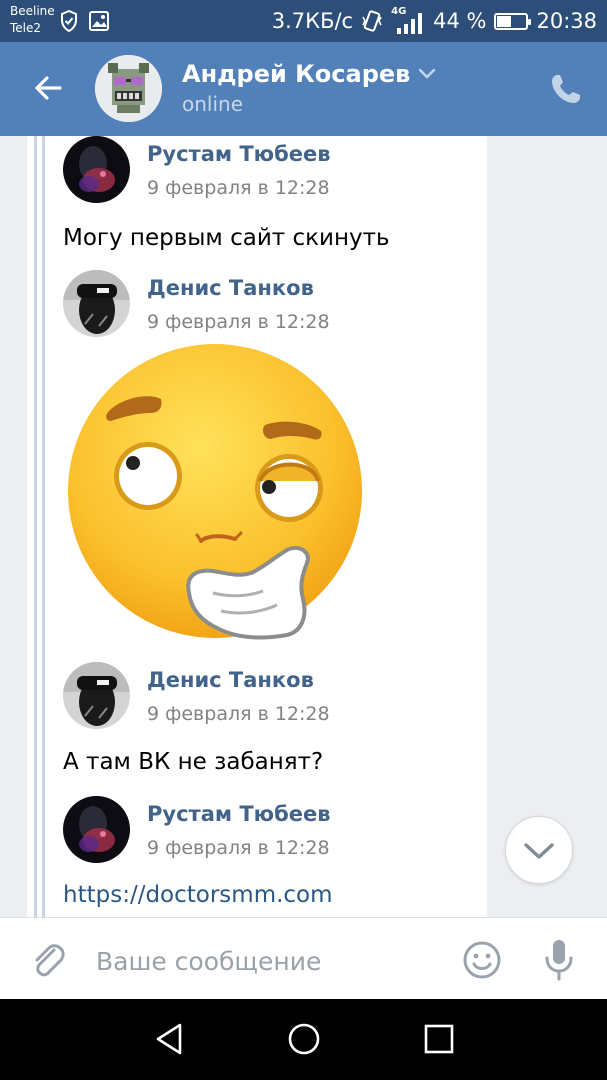  What do you see at coordinates (410, 23) in the screenshot?
I see `signal-icon` at bounding box center [410, 23].